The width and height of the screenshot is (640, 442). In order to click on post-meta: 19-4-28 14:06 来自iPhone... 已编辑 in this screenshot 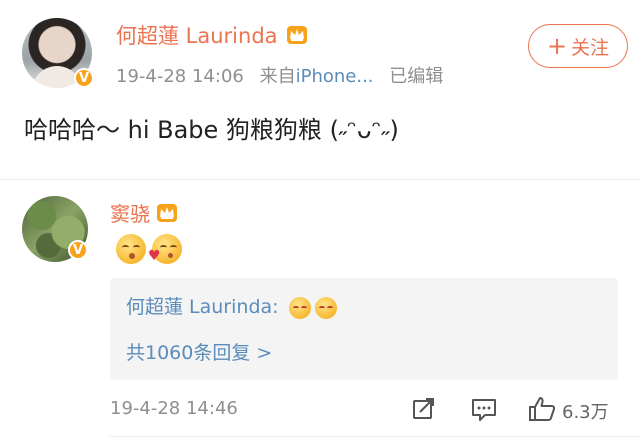, I will do `click(279, 75)`.